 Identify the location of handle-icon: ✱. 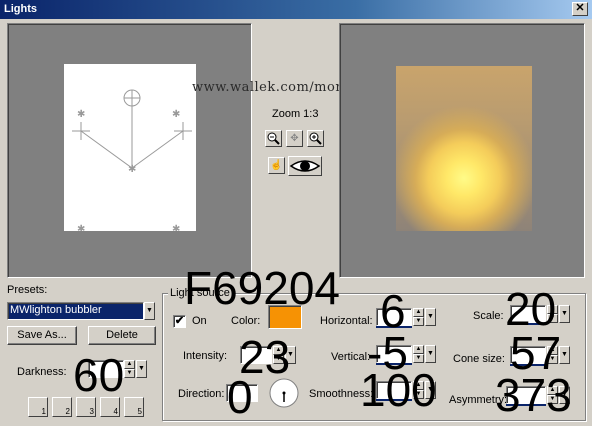
(81, 114).